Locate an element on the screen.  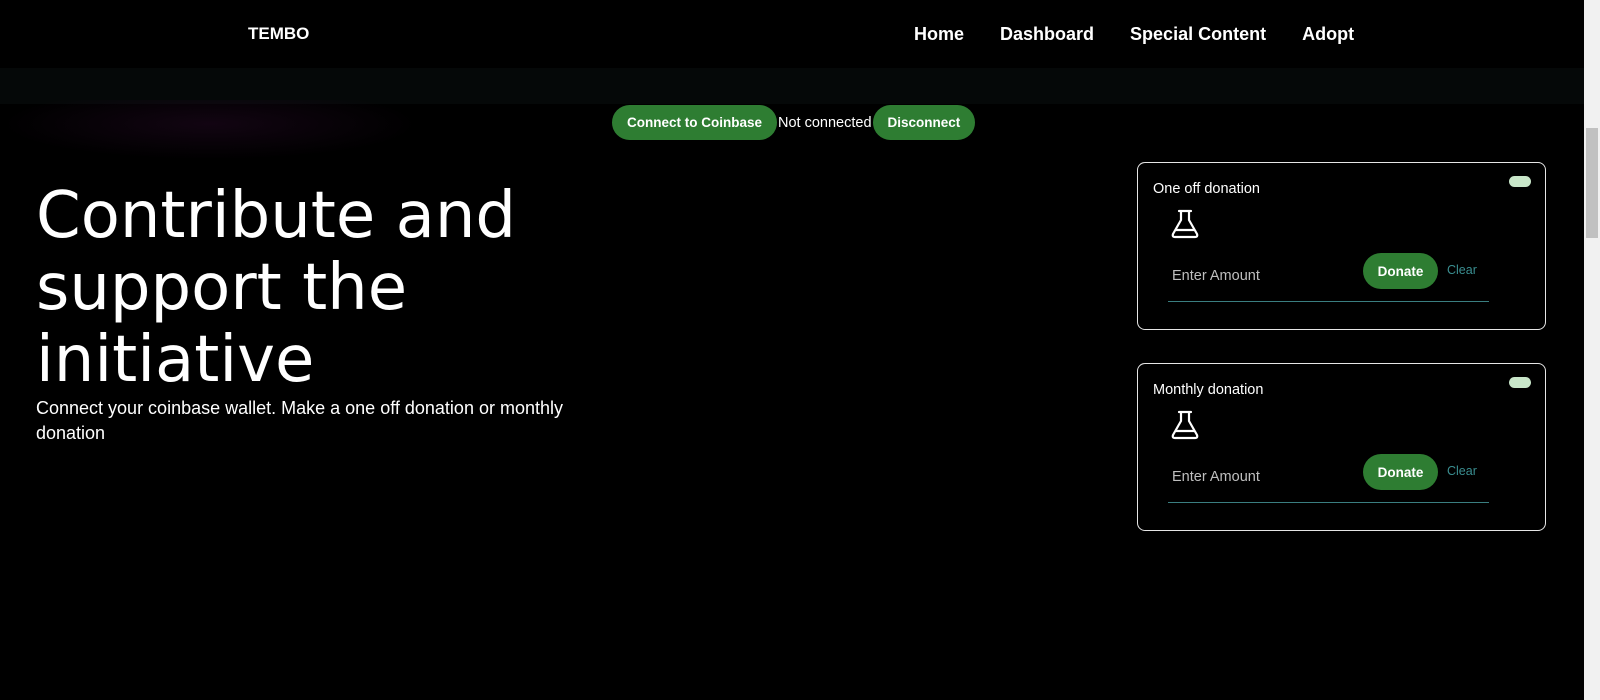
page-scrollbar is located at coordinates (1592, 350).